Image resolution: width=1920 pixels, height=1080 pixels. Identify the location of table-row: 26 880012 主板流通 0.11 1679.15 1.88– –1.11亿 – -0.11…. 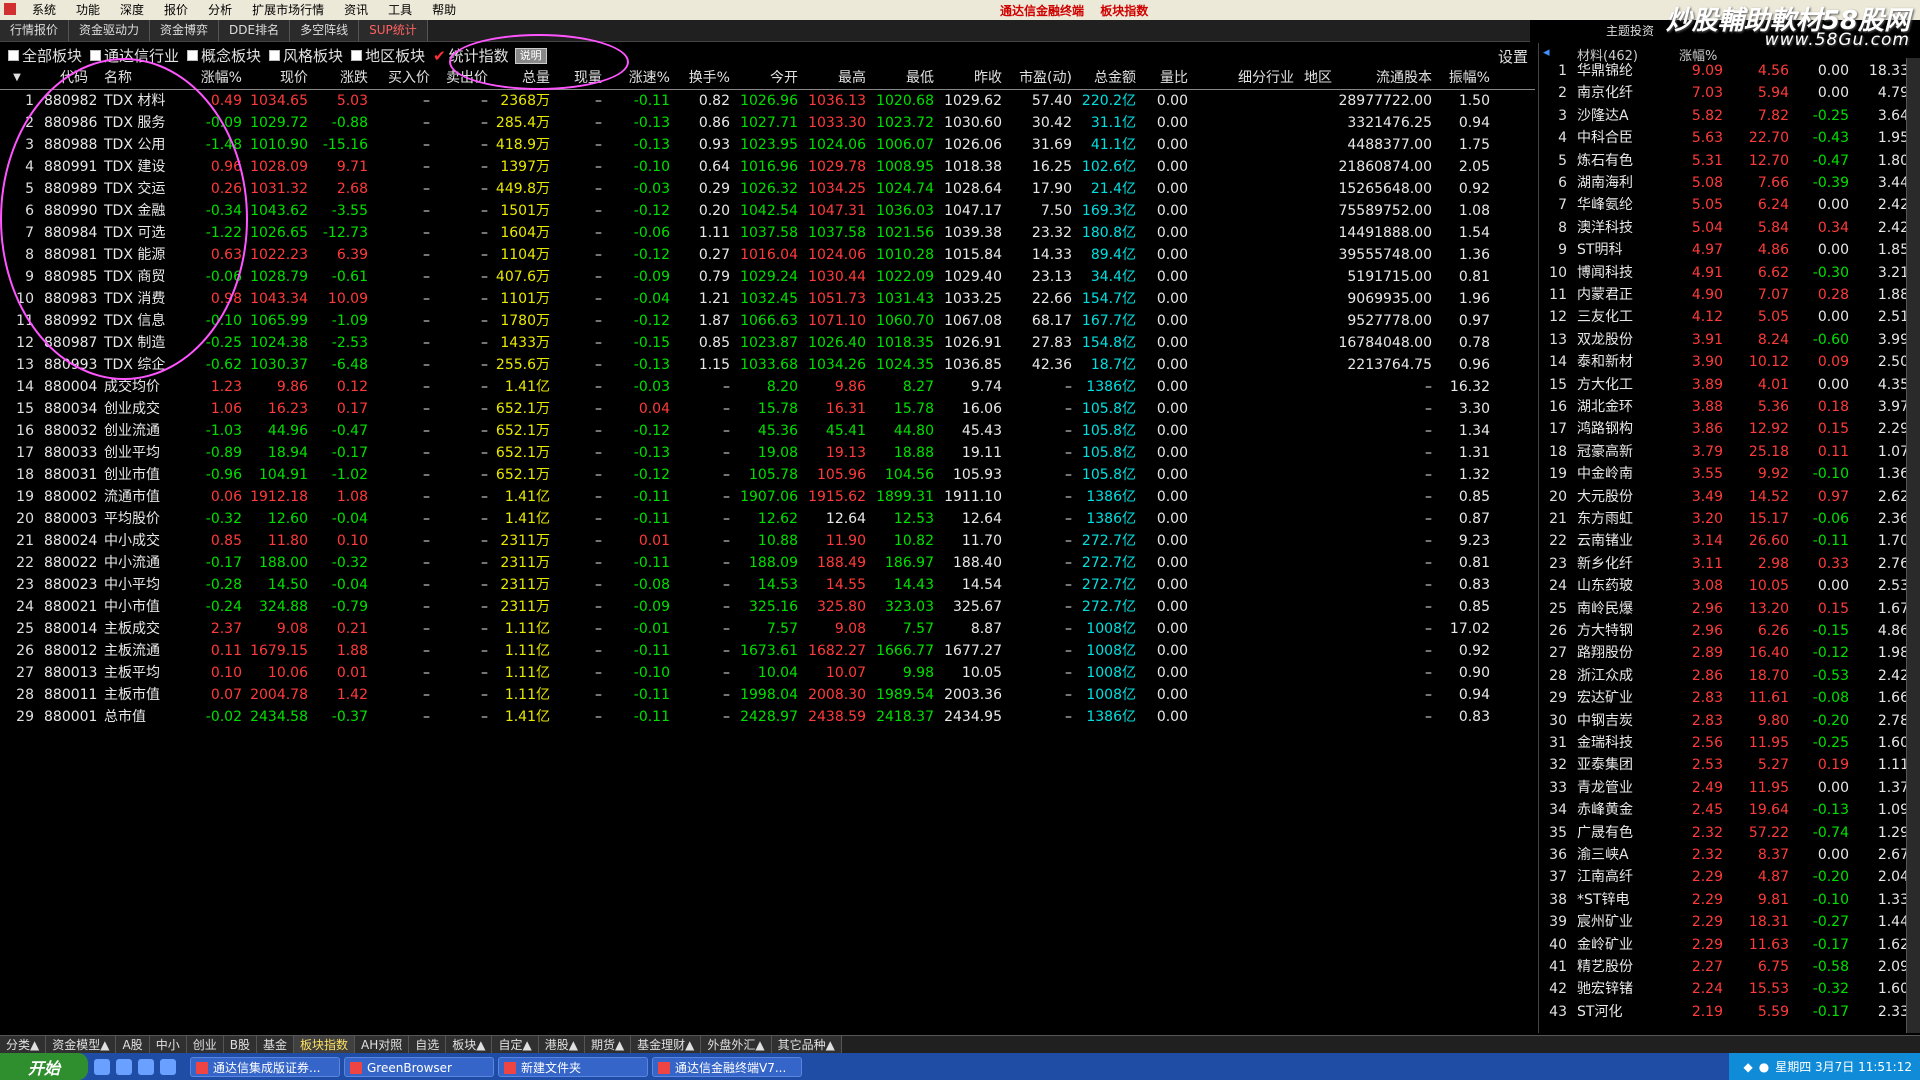
(767, 651).